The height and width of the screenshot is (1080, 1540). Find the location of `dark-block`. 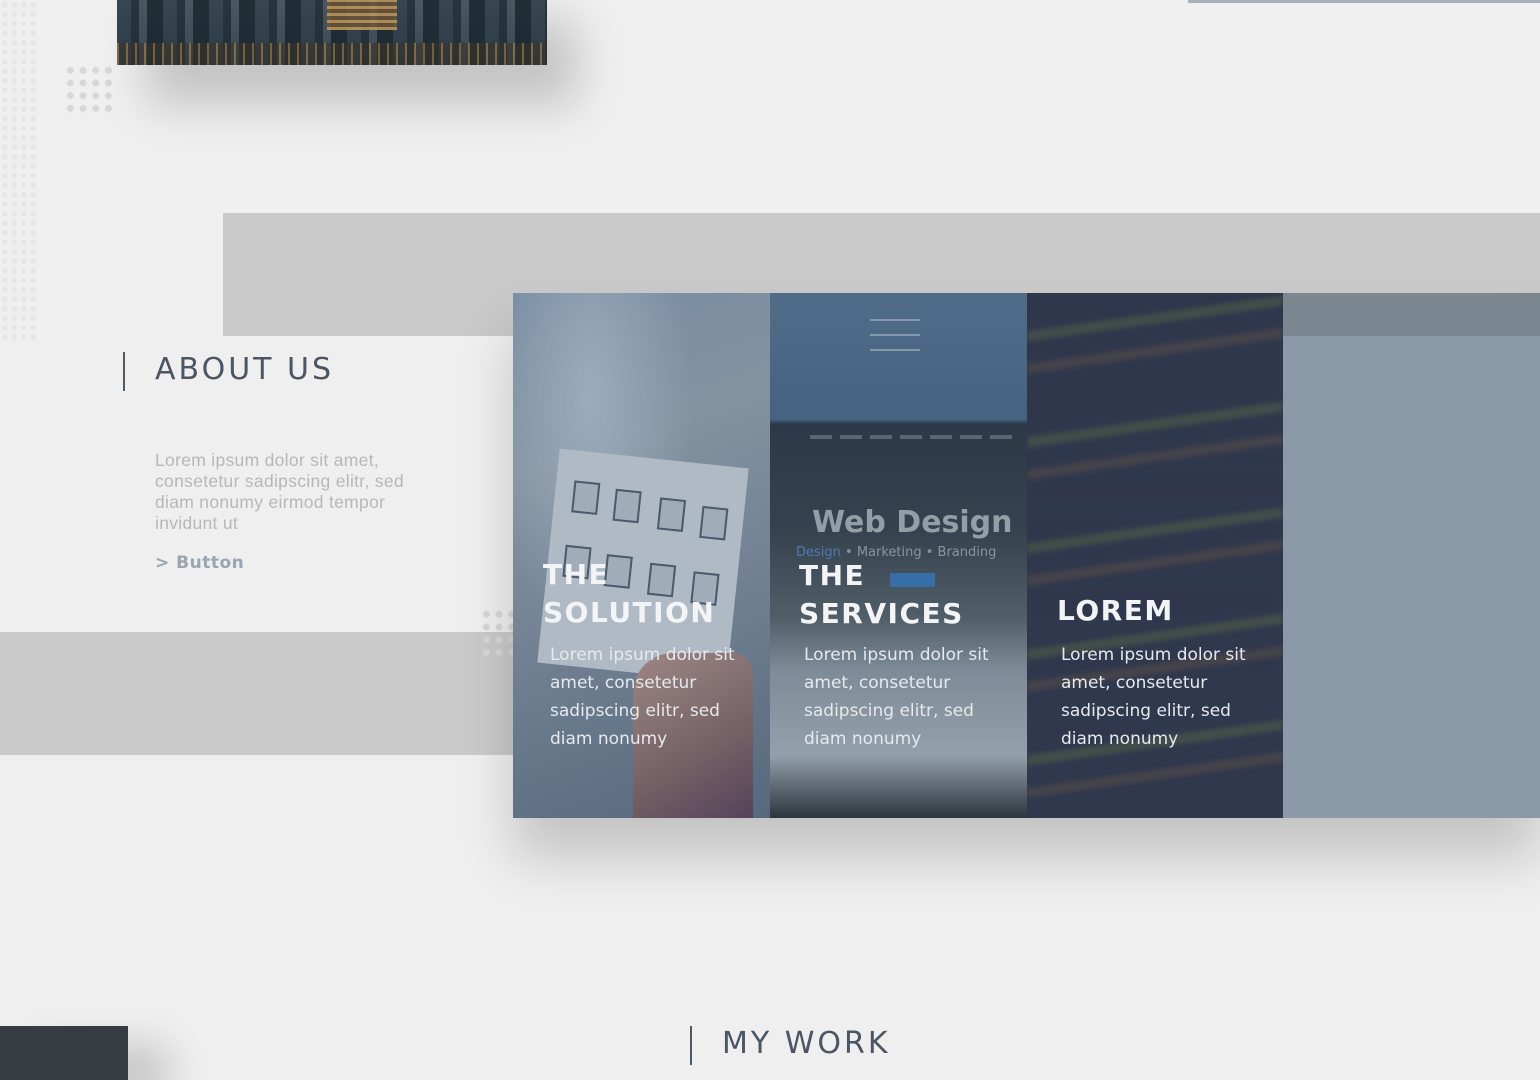

dark-block is located at coordinates (64, 1053).